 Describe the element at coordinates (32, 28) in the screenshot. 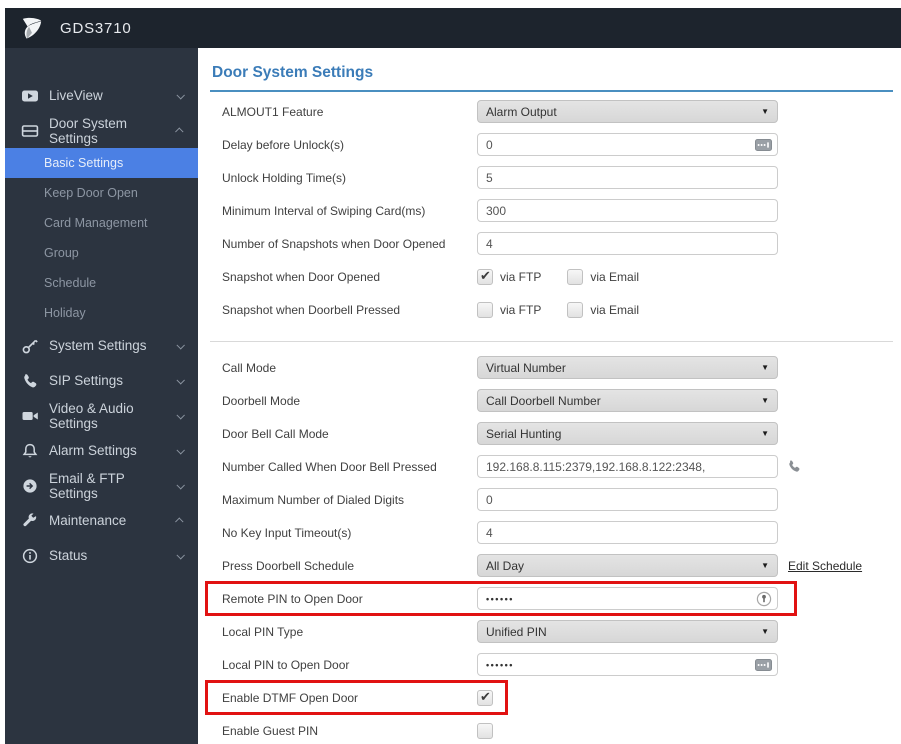

I see `grandstream-logo-icon` at that location.